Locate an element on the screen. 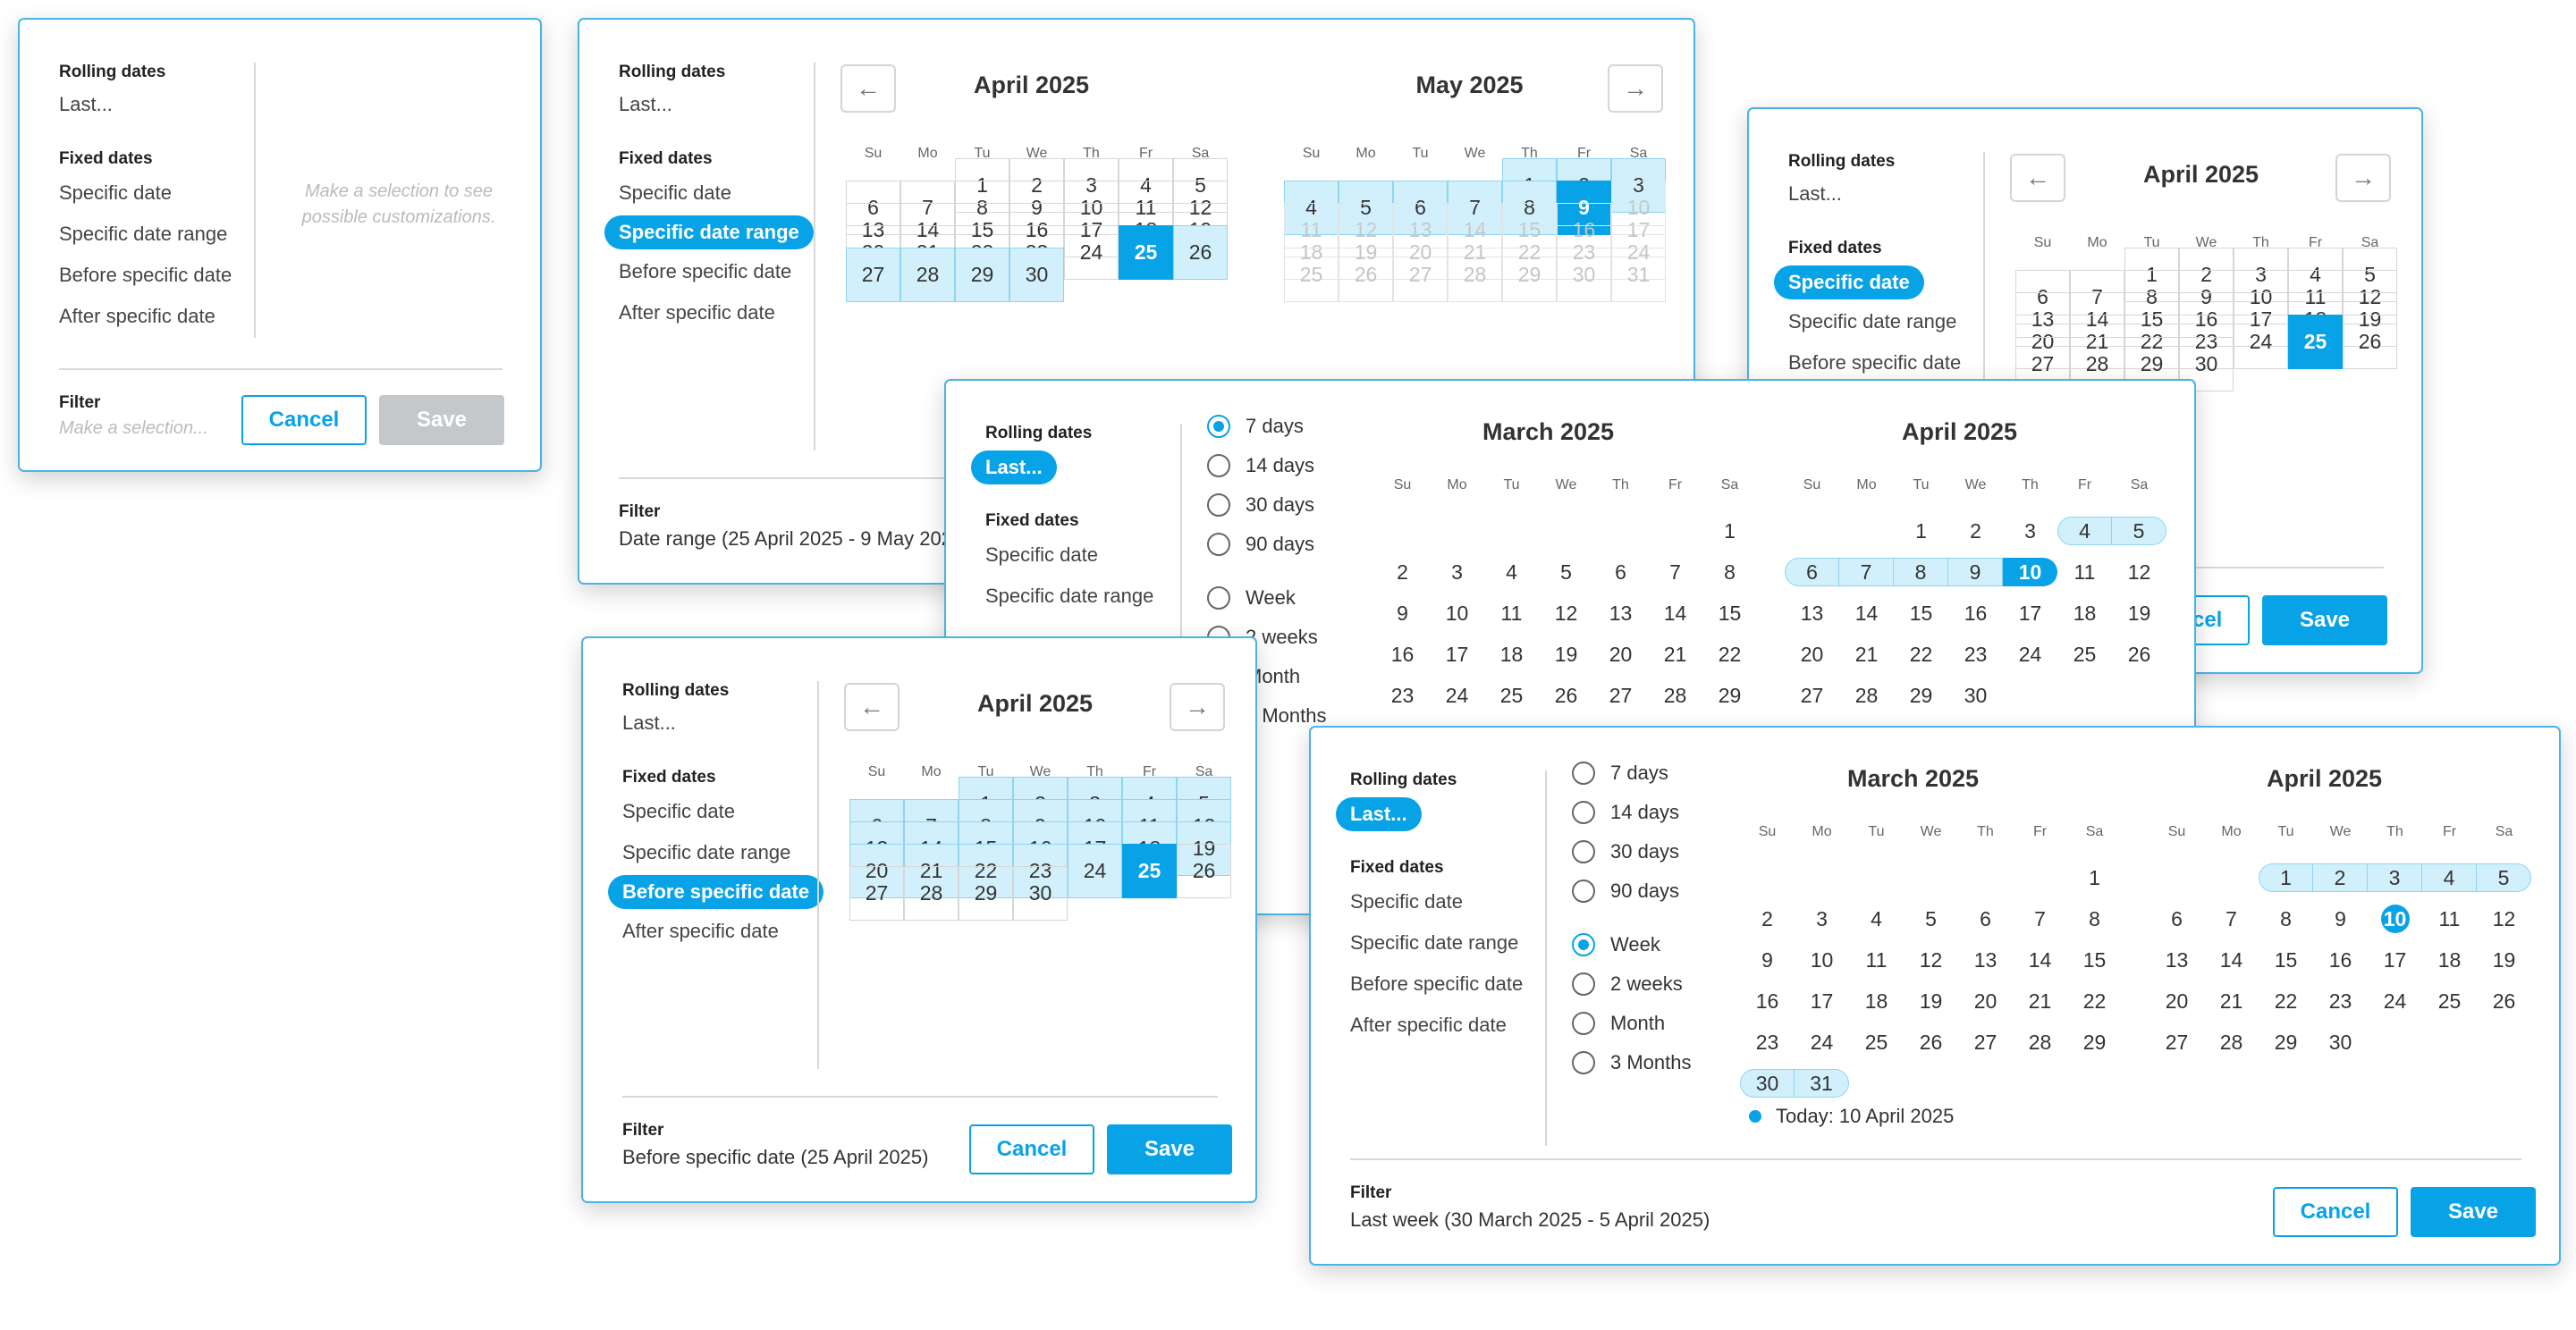  rolling-option: 30 days is located at coordinates (1260, 505).